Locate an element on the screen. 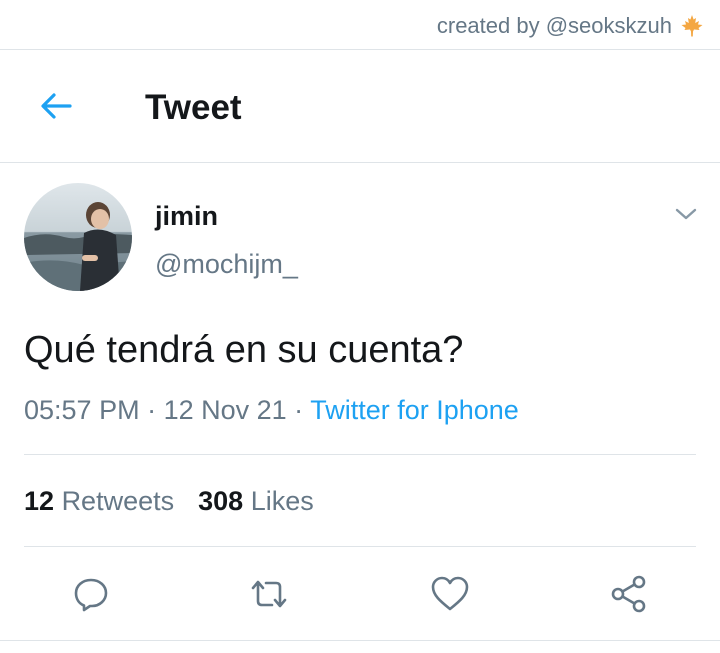 The image size is (720, 653). more-options-button is located at coordinates (686, 214).